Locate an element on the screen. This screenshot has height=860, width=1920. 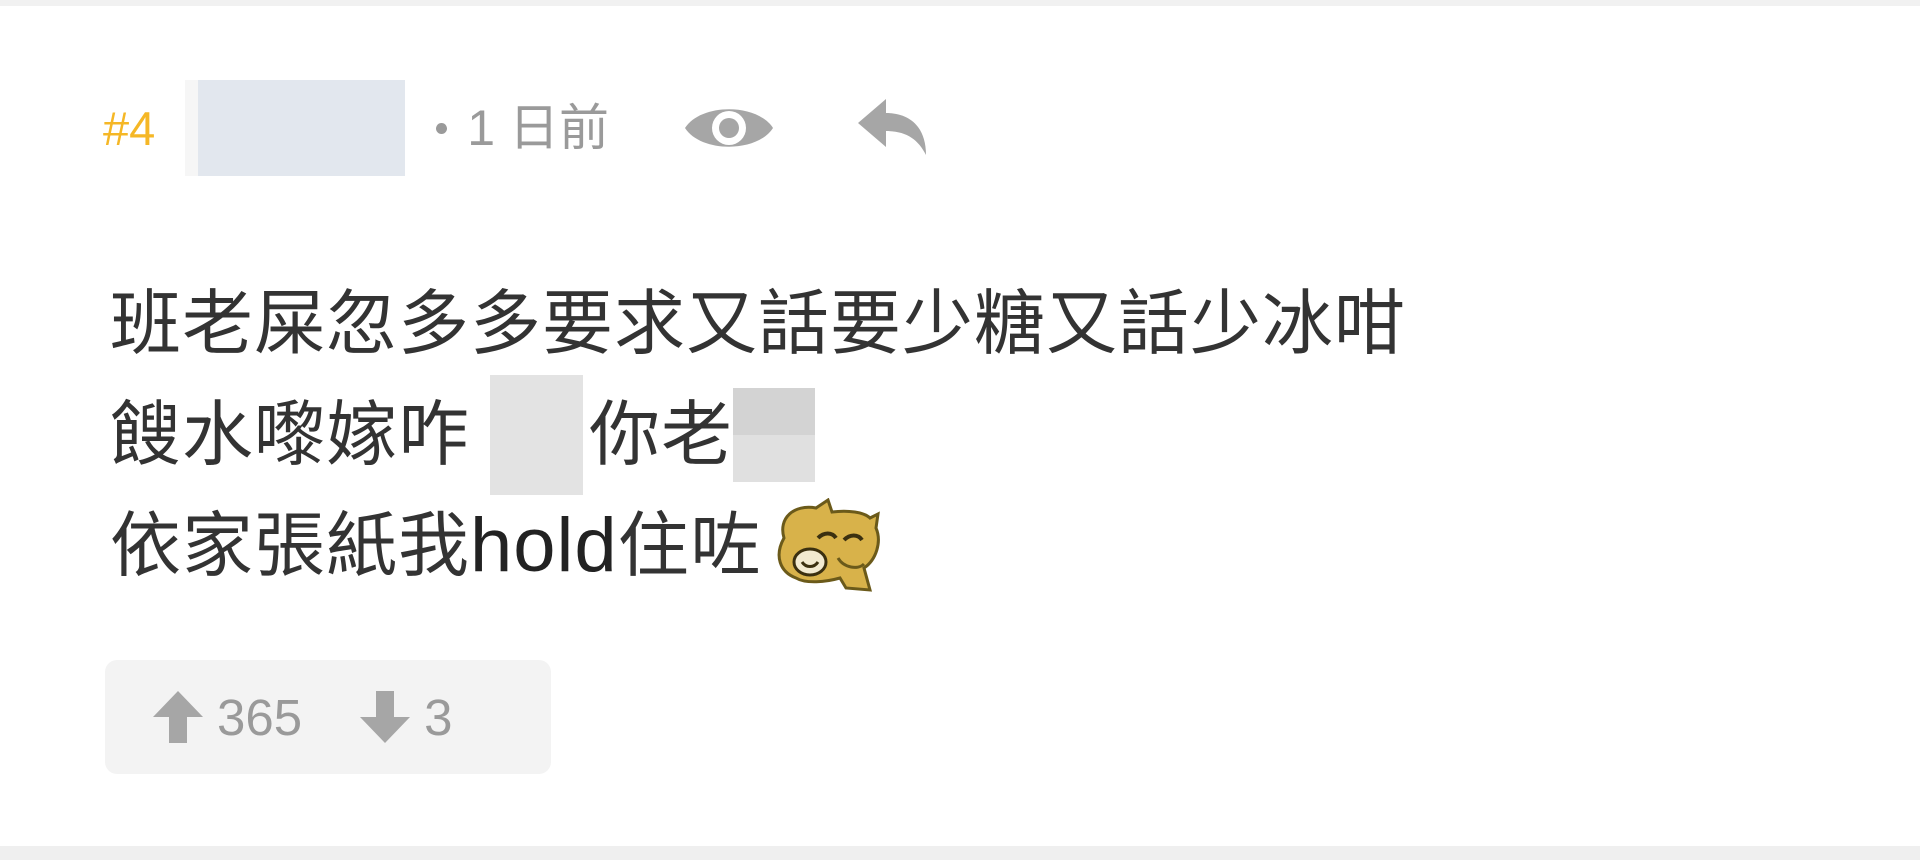
arrow-down-icon is located at coordinates (385, 717).